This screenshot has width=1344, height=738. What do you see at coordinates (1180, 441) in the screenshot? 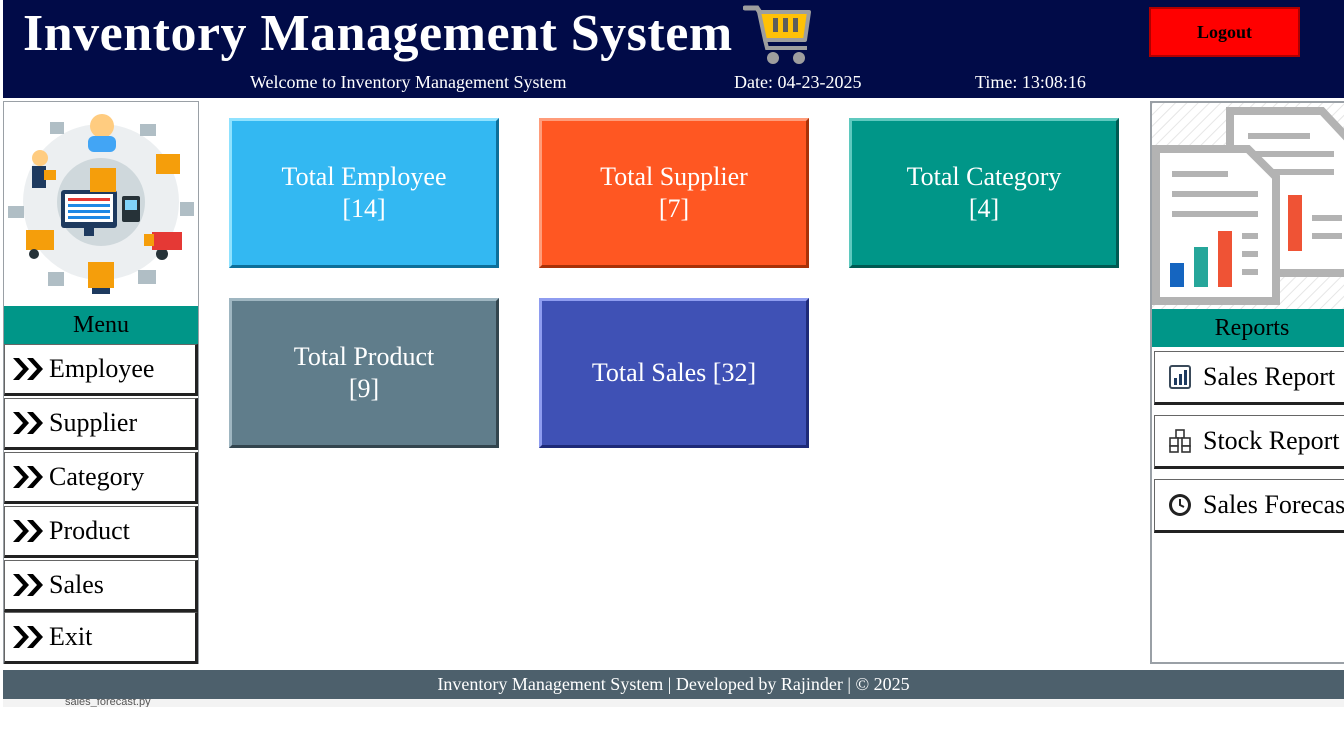
I see `boxes-icon` at bounding box center [1180, 441].